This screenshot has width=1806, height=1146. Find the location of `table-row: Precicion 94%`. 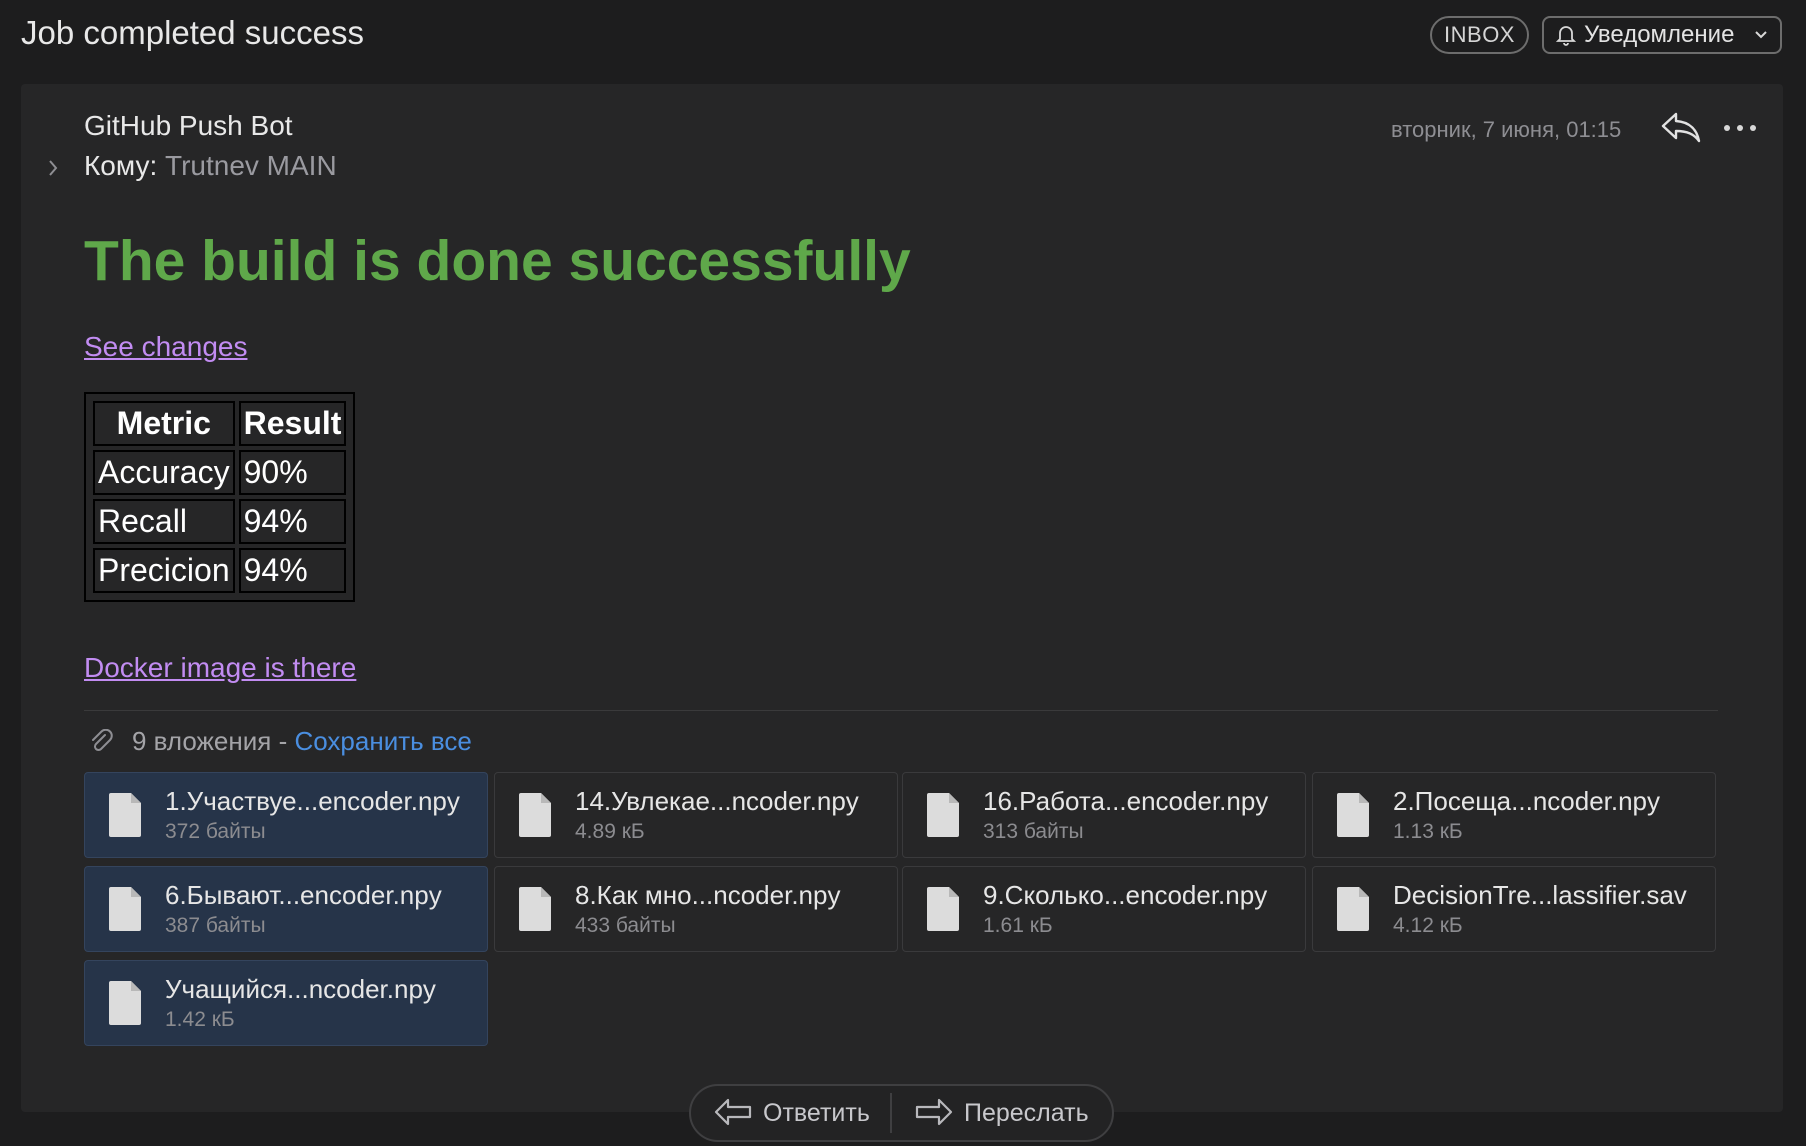

table-row: Precicion 94% is located at coordinates (220, 570).